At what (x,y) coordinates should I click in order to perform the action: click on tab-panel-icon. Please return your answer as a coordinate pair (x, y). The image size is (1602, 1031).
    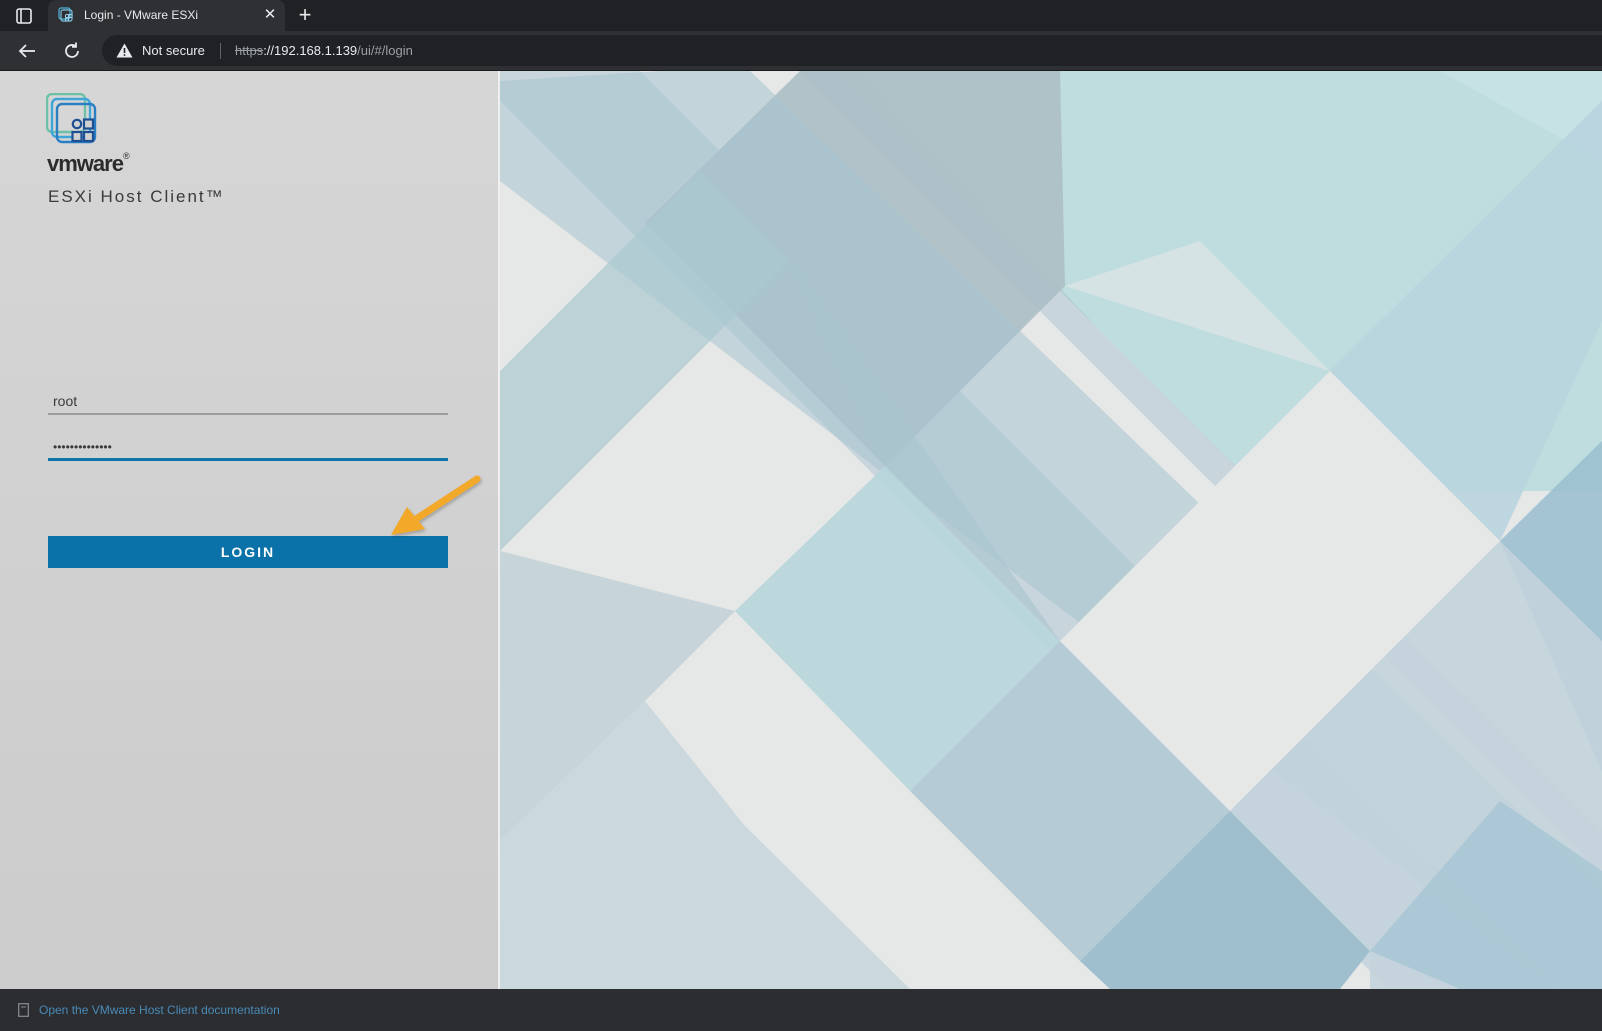
    Looking at the image, I should click on (24, 16).